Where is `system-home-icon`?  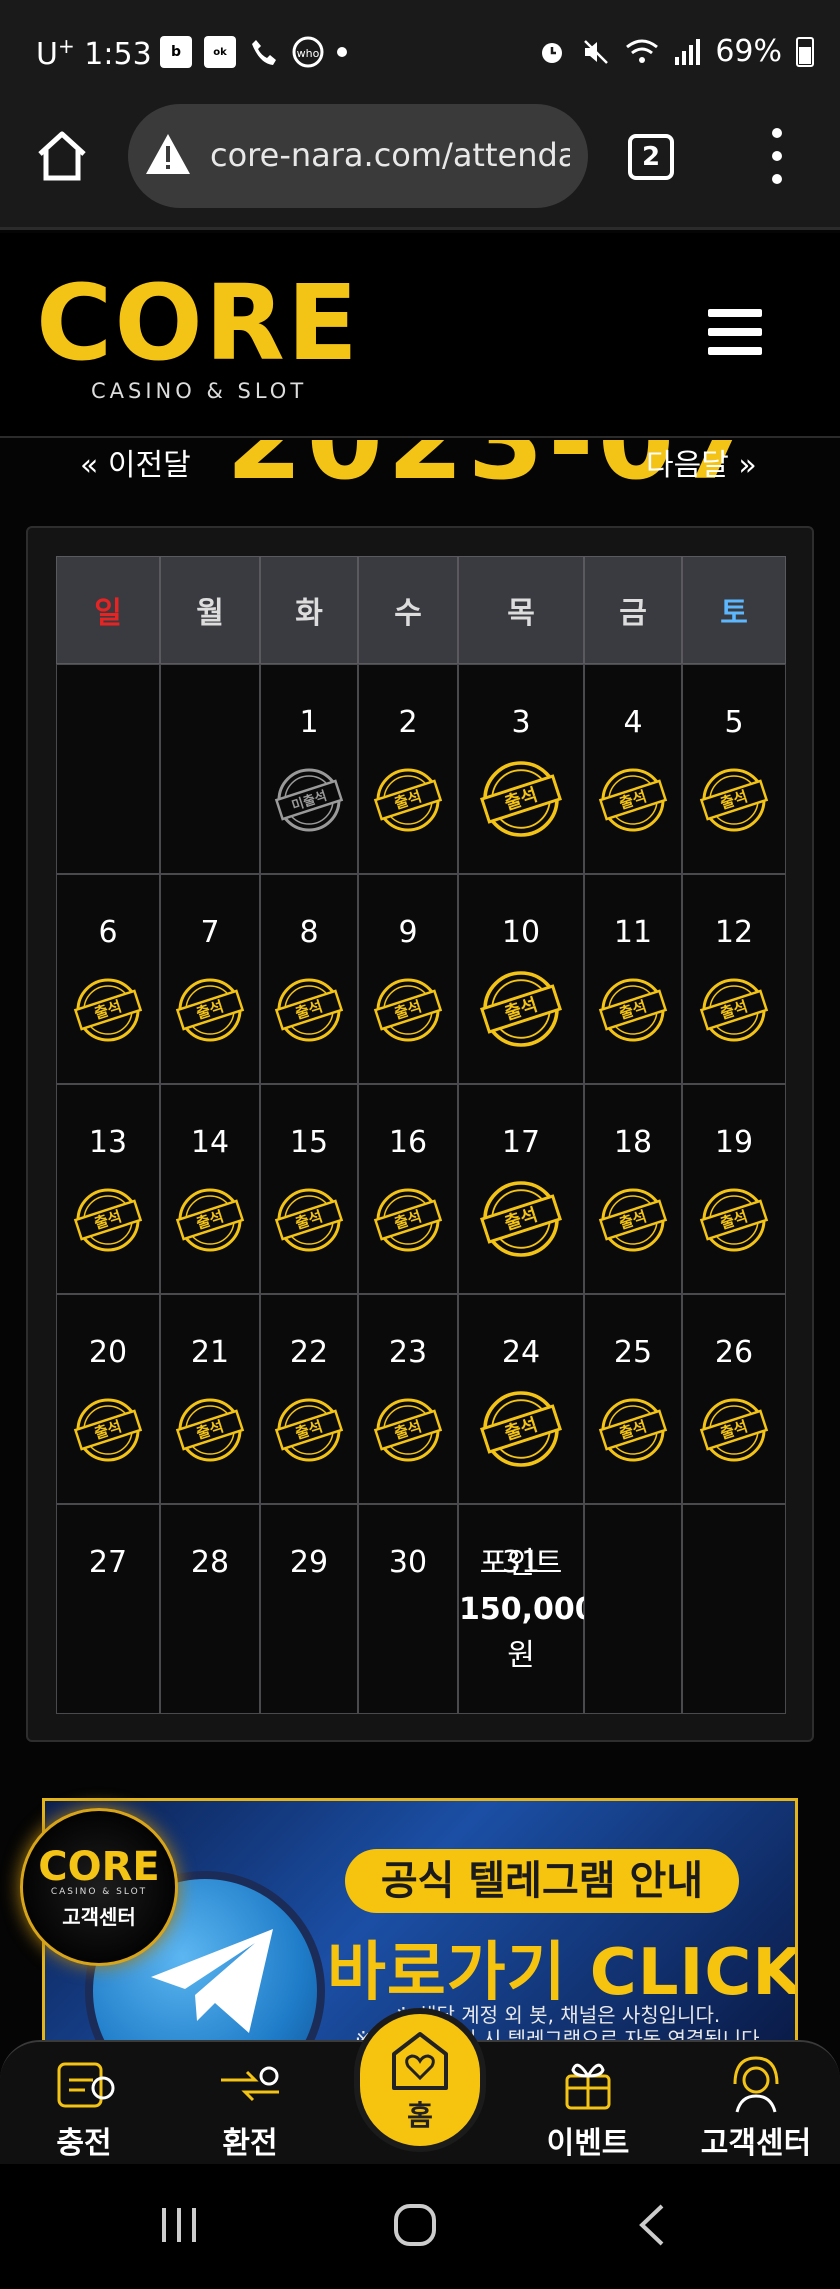 system-home-icon is located at coordinates (415, 2225).